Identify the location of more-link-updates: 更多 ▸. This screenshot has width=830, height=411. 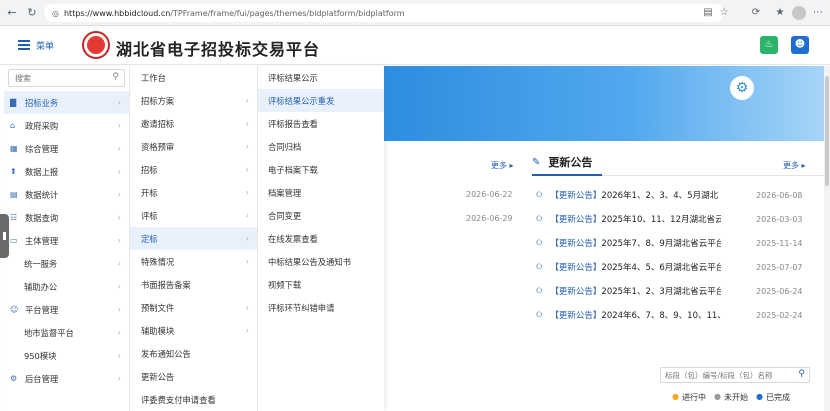
(794, 165).